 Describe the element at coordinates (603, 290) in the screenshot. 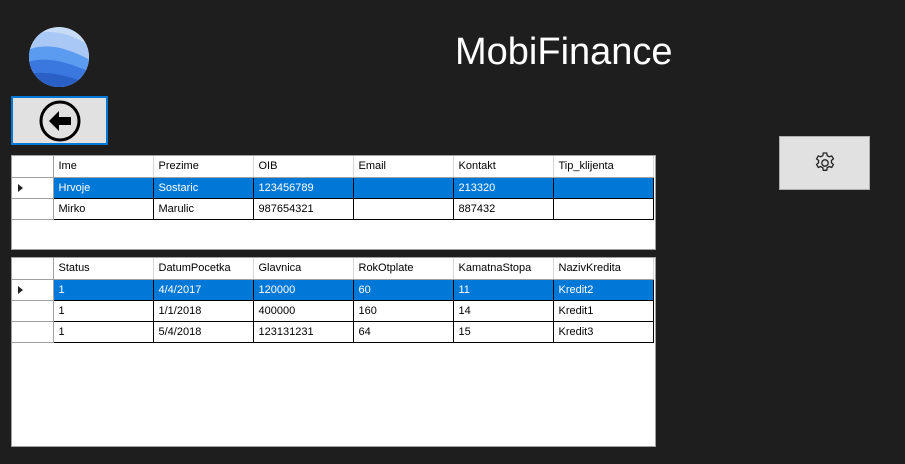

I see `table-cell: Kredit2` at that location.